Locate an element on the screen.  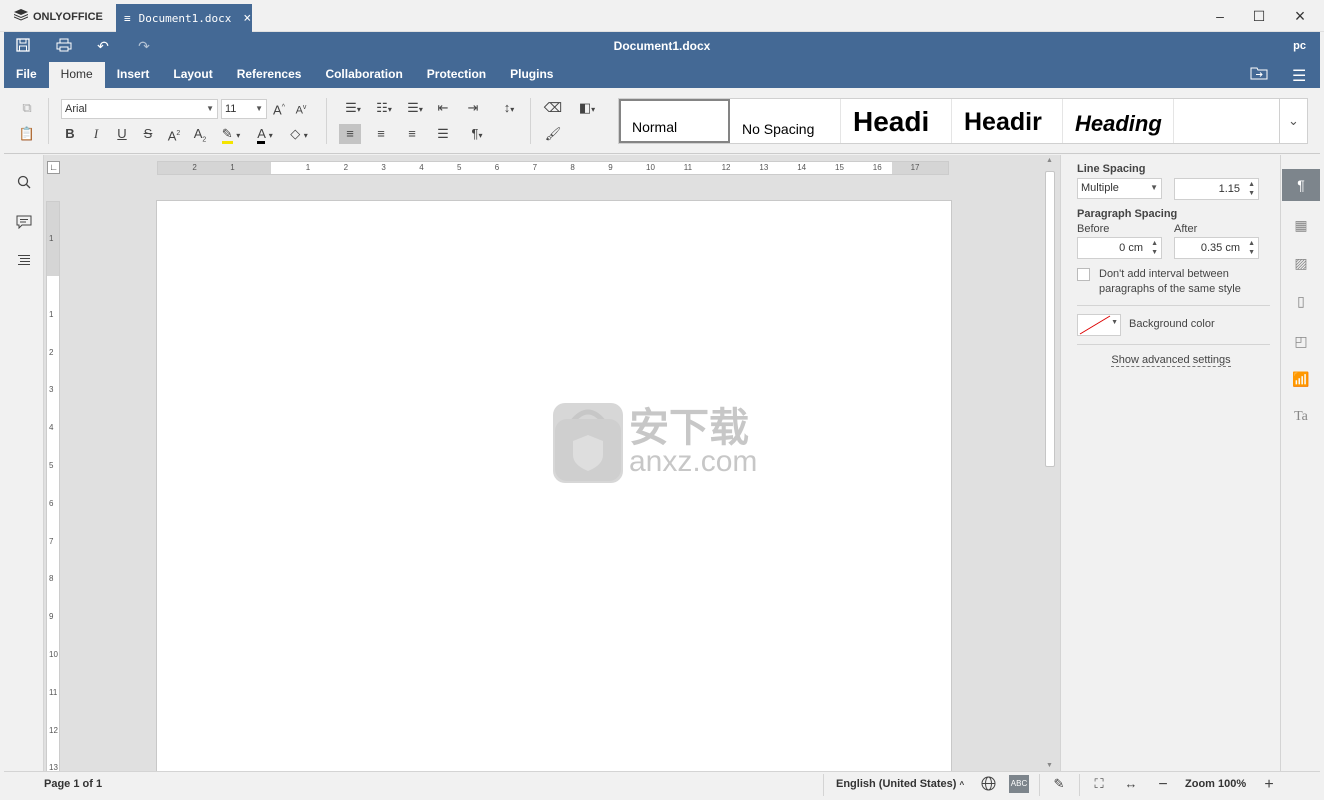
ruler-number: 6 is located at coordinates (51, 503).